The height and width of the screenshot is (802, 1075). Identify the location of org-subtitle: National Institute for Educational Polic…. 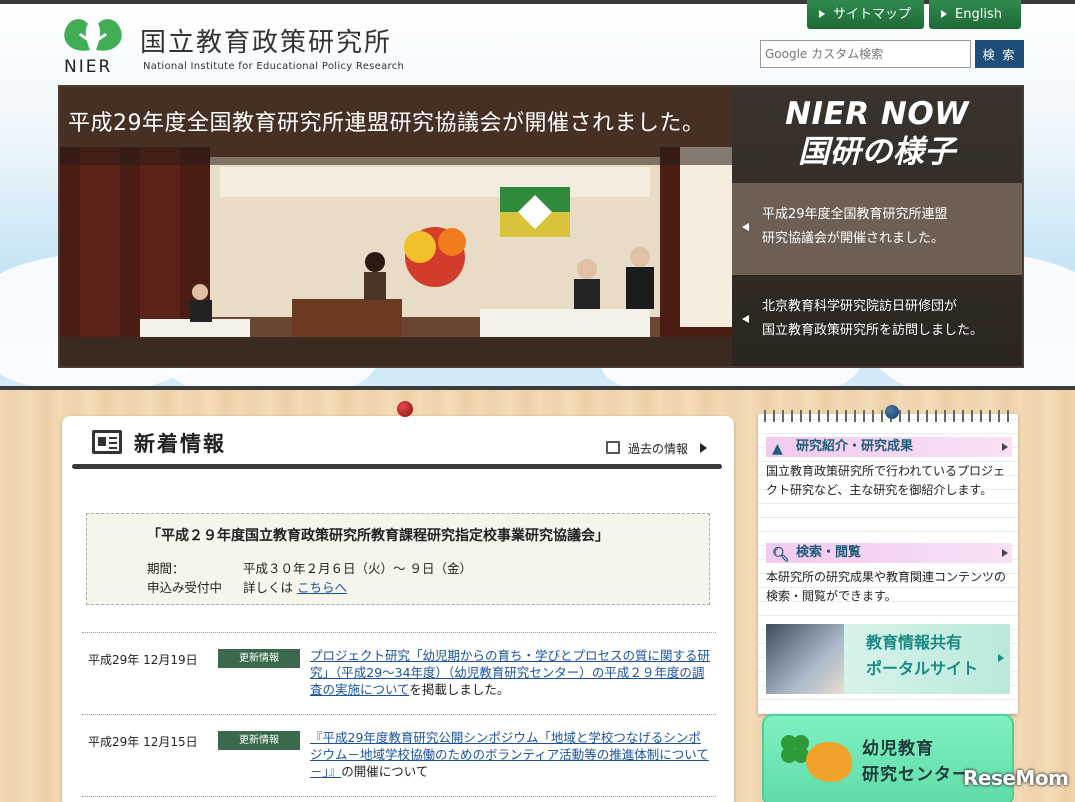
(274, 66).